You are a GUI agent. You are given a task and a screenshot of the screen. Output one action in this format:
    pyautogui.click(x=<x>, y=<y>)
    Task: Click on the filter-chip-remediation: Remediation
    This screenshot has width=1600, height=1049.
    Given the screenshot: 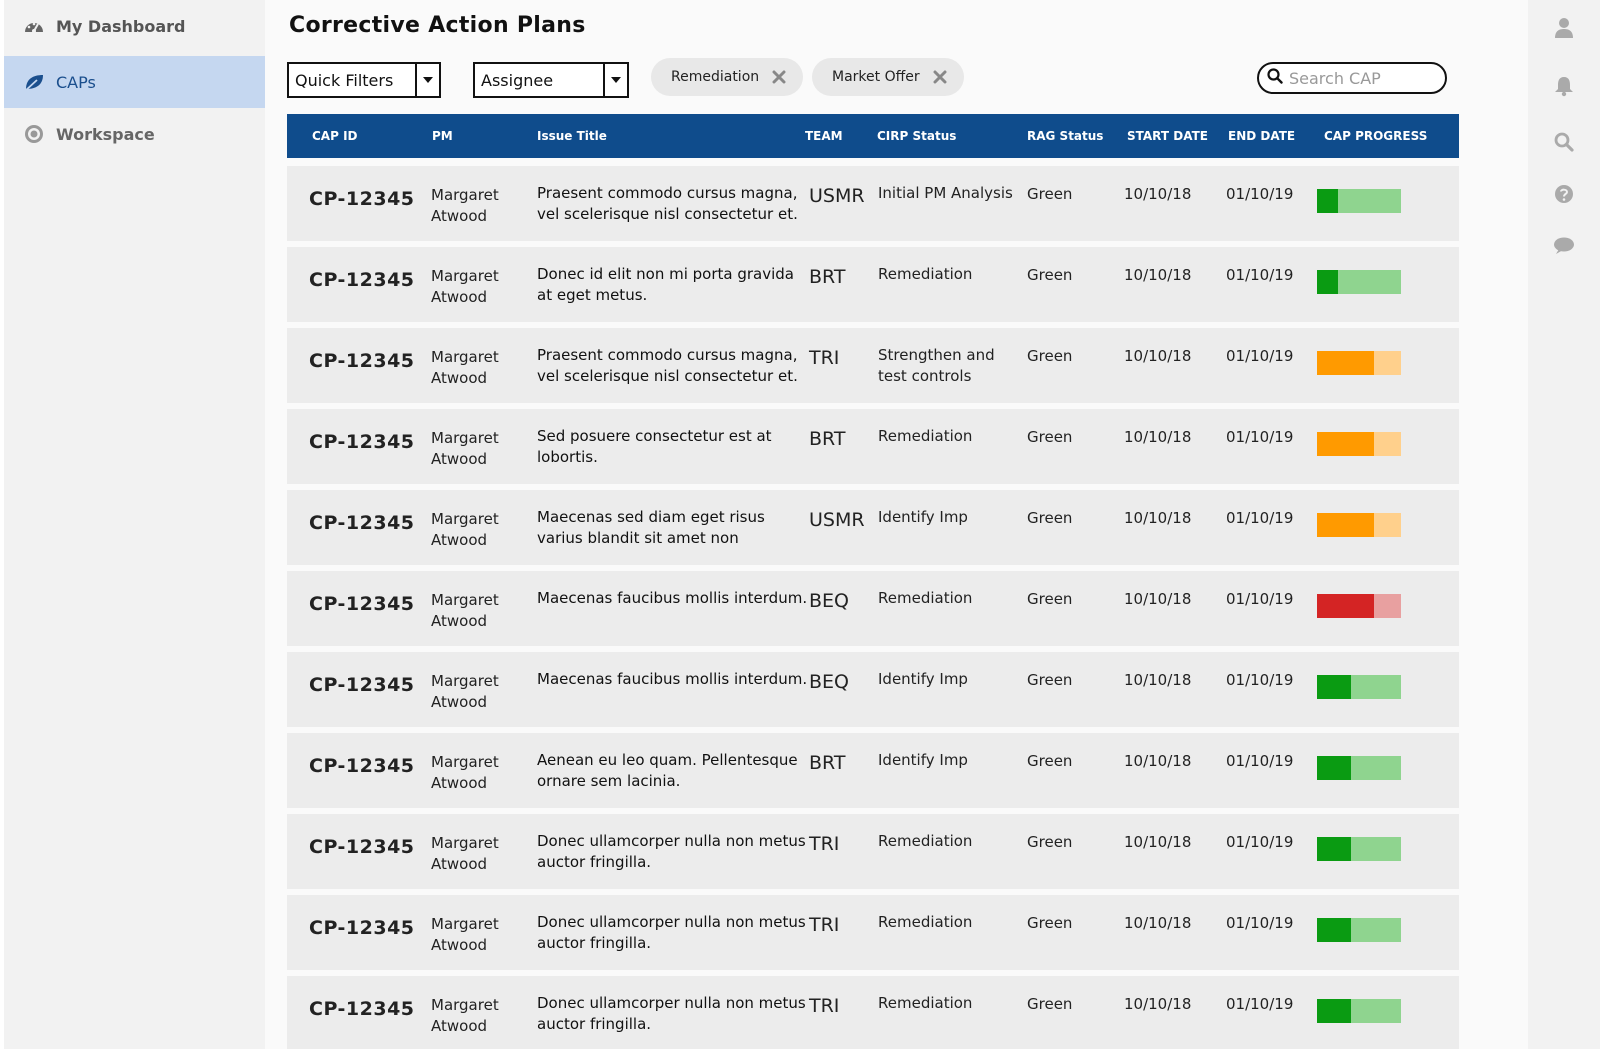 What is the action you would take?
    pyautogui.click(x=727, y=77)
    